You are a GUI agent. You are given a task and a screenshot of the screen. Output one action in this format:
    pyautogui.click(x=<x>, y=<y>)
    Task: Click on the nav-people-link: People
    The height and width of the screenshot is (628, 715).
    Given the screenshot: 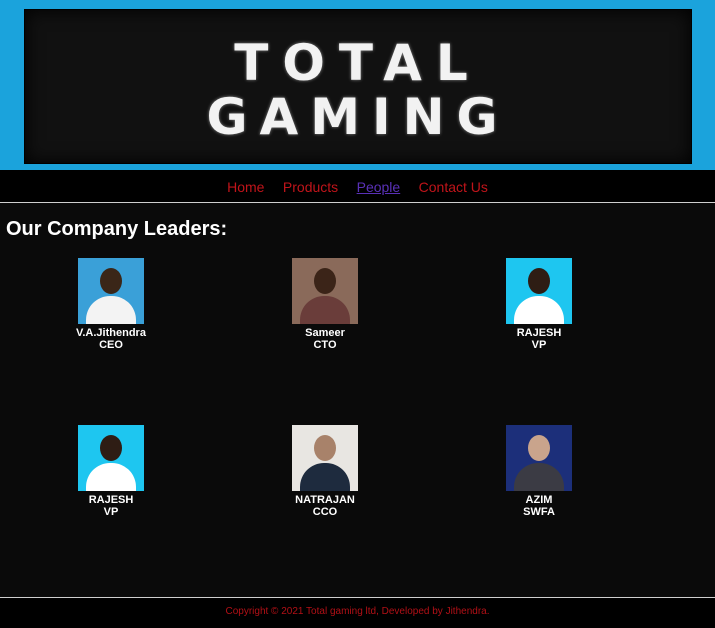 What is the action you would take?
    pyautogui.click(x=379, y=187)
    